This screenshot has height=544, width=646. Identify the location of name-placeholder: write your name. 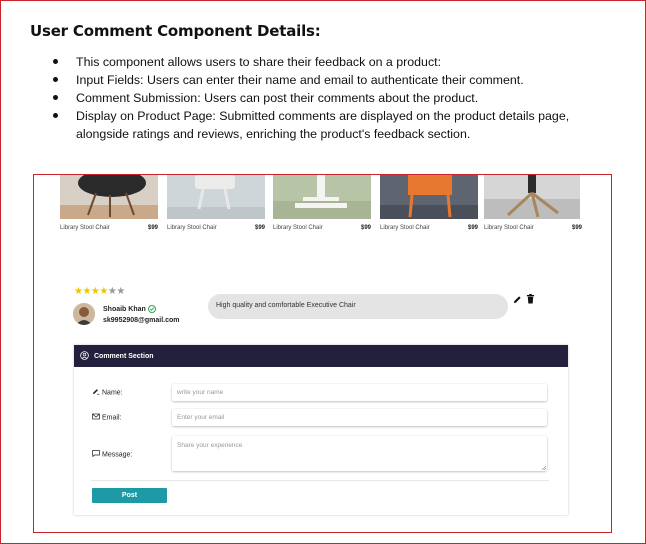
(200, 392).